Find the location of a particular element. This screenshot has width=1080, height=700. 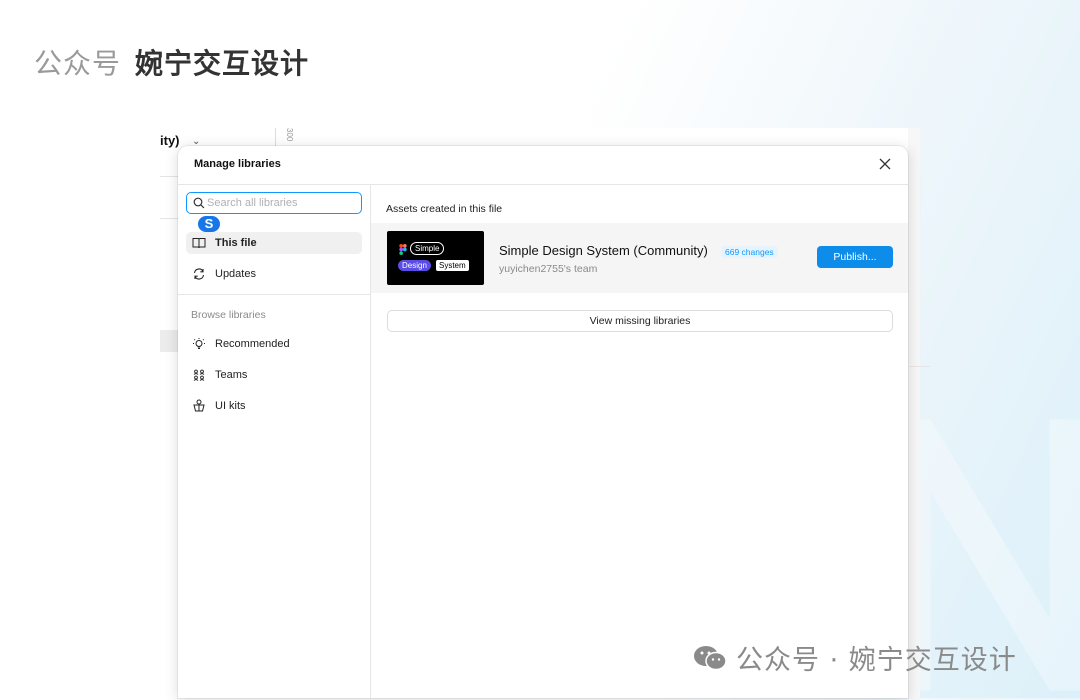

sidebar-item-label: Teams is located at coordinates (231, 375).